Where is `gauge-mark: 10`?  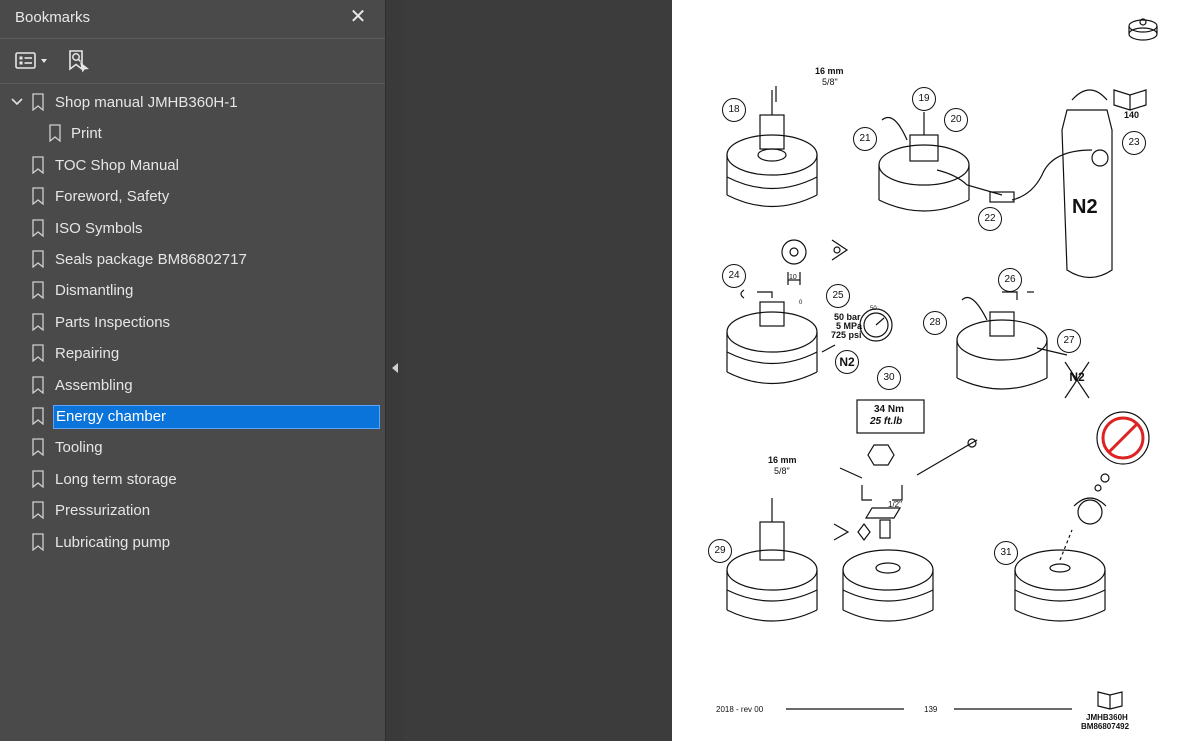
gauge-mark: 10 is located at coordinates (793, 277).